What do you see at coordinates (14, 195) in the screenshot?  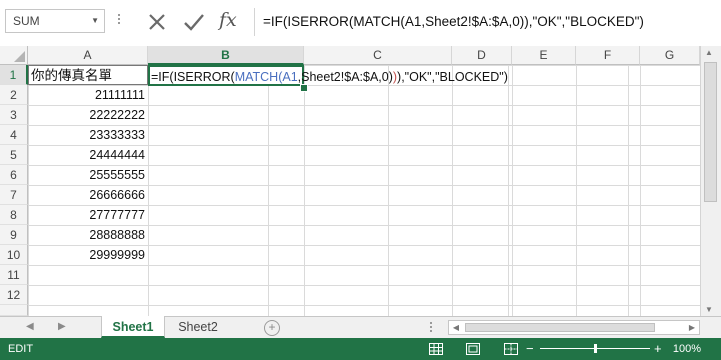 I see `row-header-7: 7` at bounding box center [14, 195].